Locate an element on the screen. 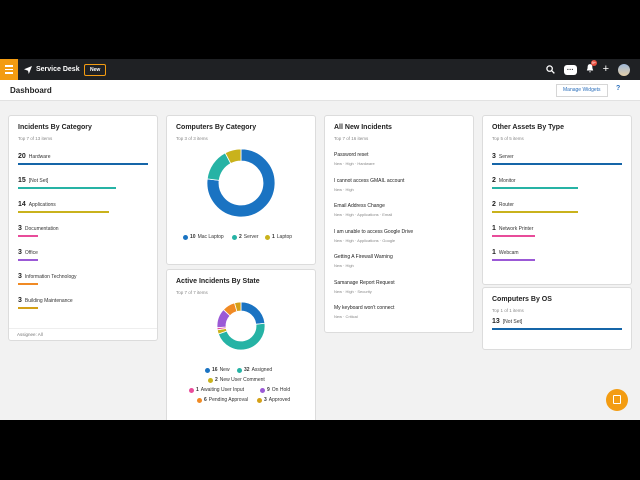  legend-item: 10 Mac Laptop is located at coordinates (203, 237).